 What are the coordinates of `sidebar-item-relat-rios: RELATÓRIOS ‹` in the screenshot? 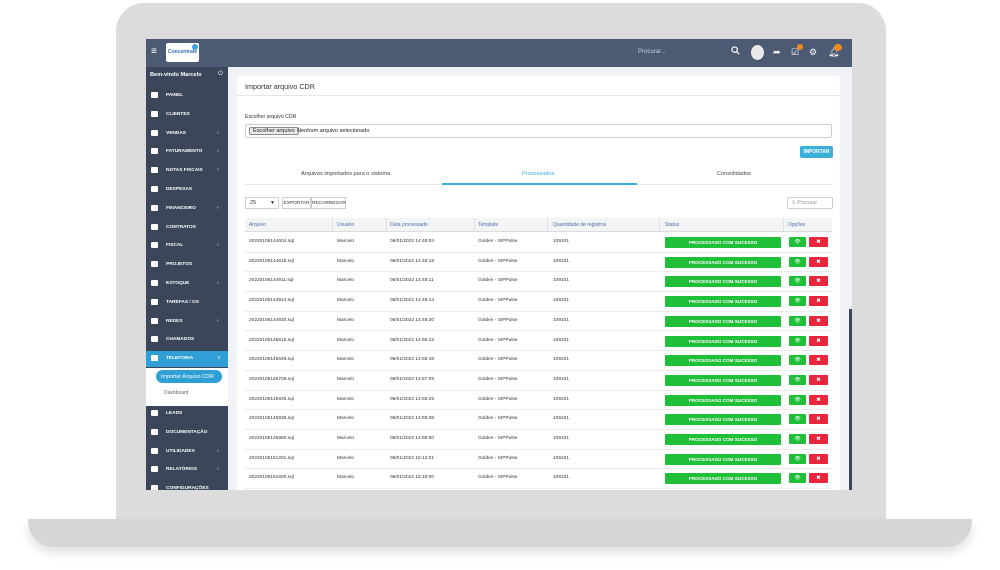 It's located at (187, 470).